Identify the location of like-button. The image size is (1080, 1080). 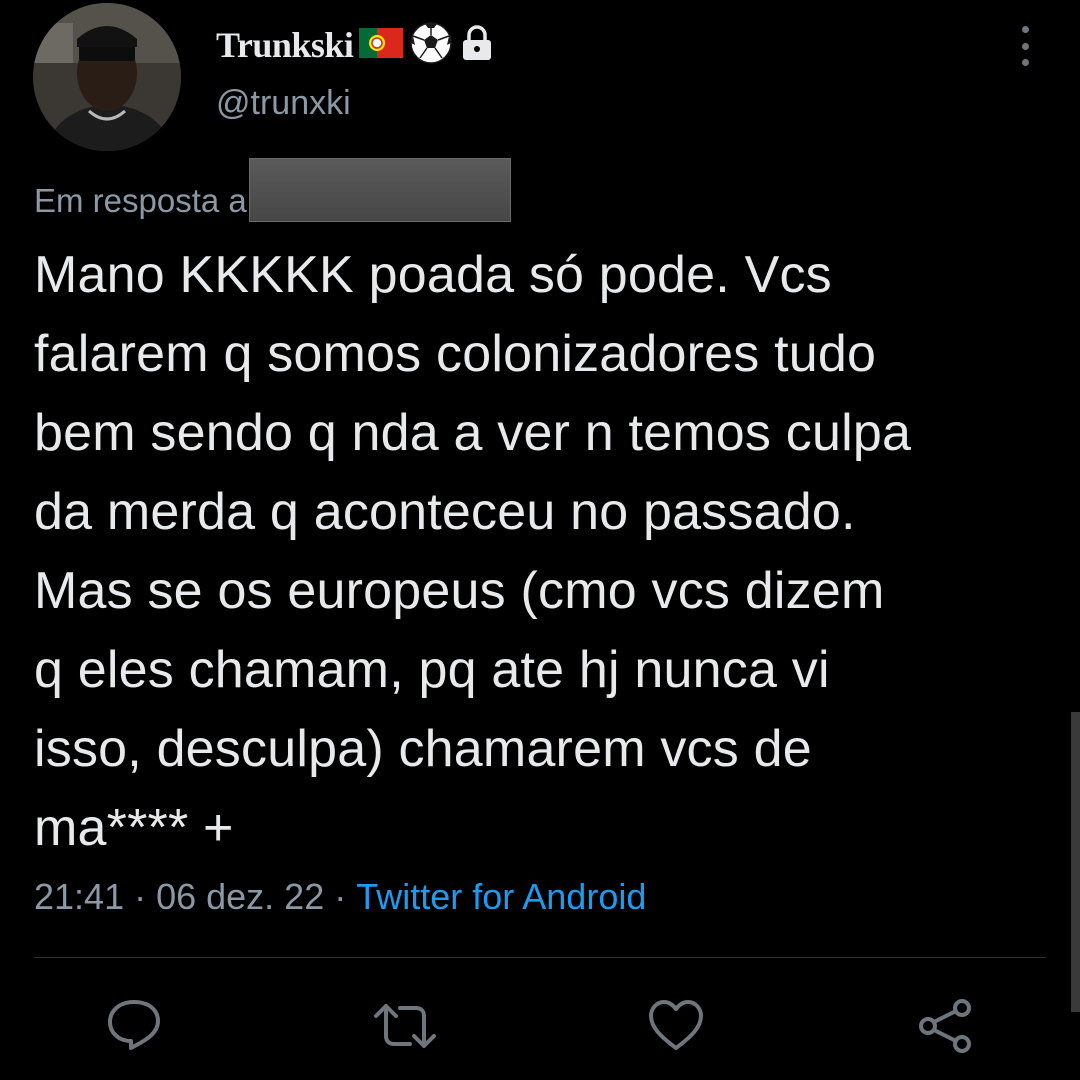
(676, 1026).